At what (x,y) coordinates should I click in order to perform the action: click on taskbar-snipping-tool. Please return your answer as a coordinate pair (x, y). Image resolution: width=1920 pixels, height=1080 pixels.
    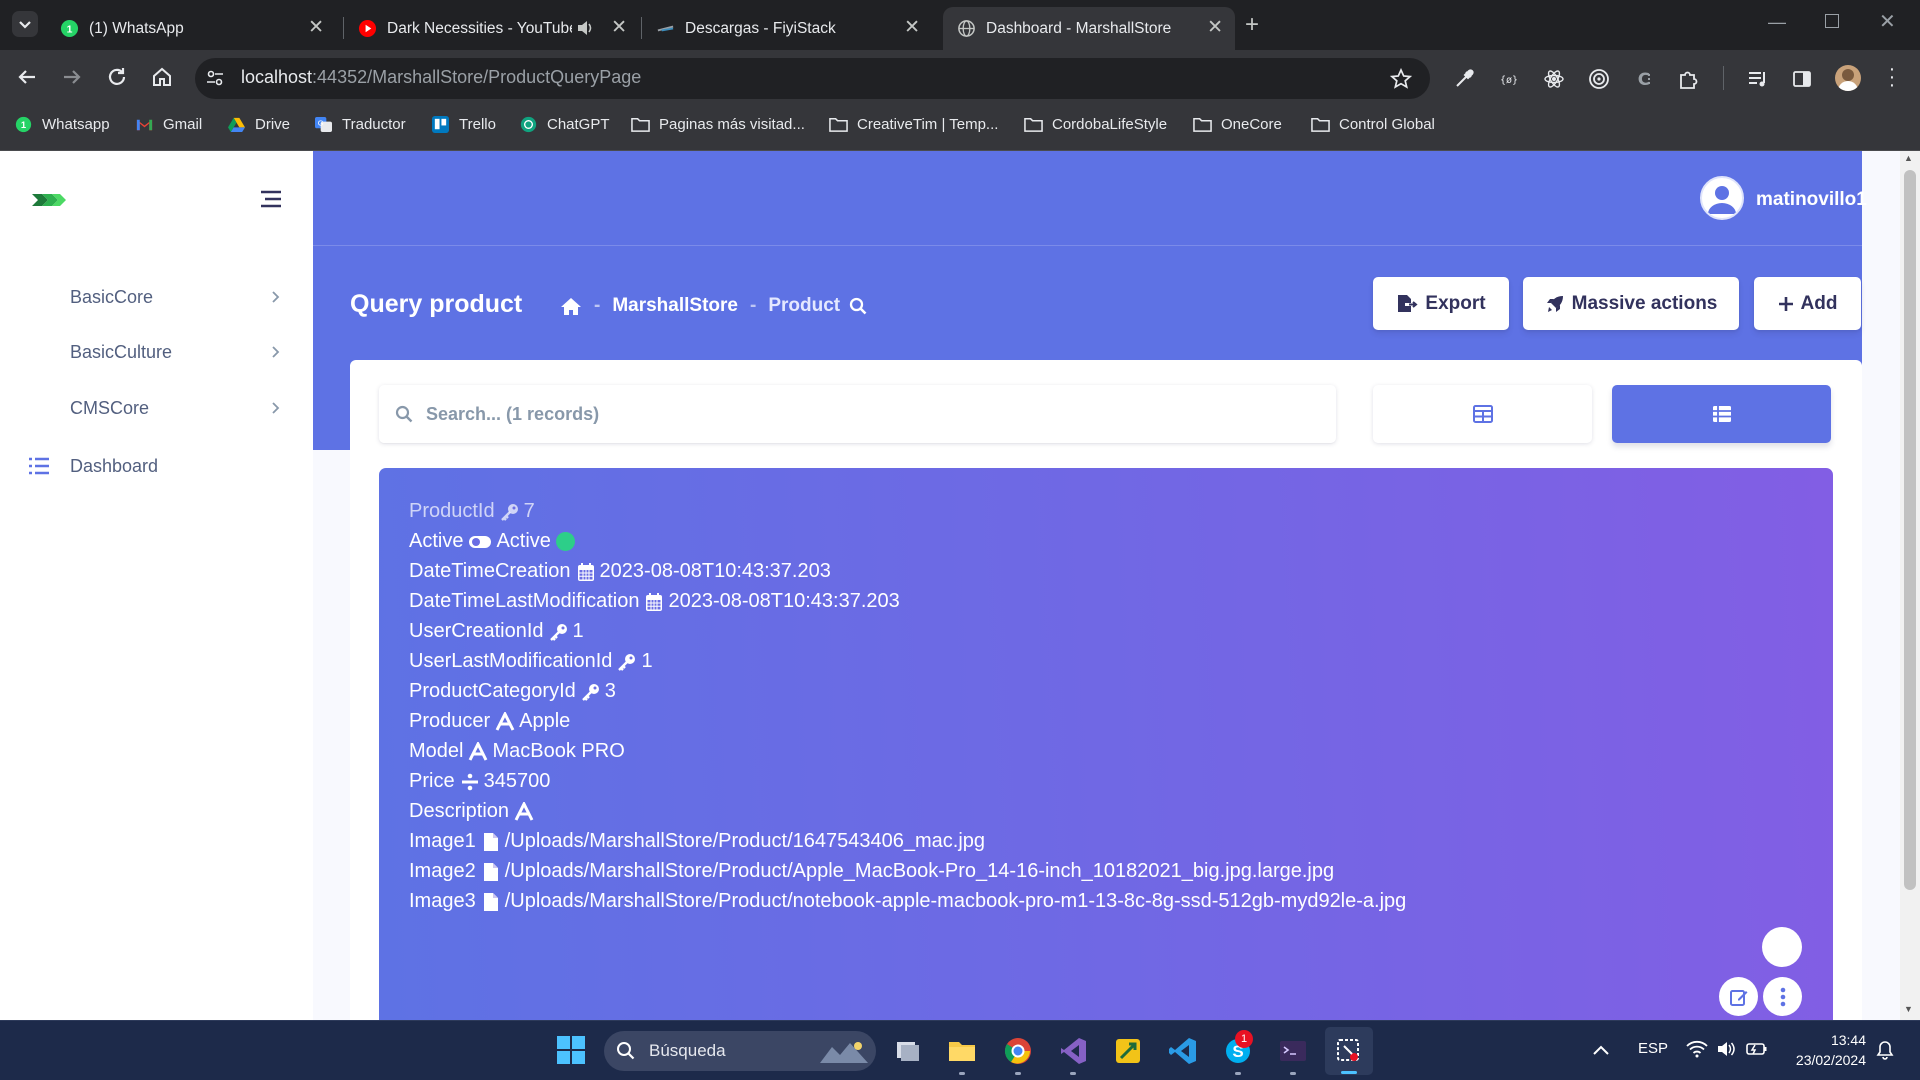
    Looking at the image, I should click on (1349, 1051).